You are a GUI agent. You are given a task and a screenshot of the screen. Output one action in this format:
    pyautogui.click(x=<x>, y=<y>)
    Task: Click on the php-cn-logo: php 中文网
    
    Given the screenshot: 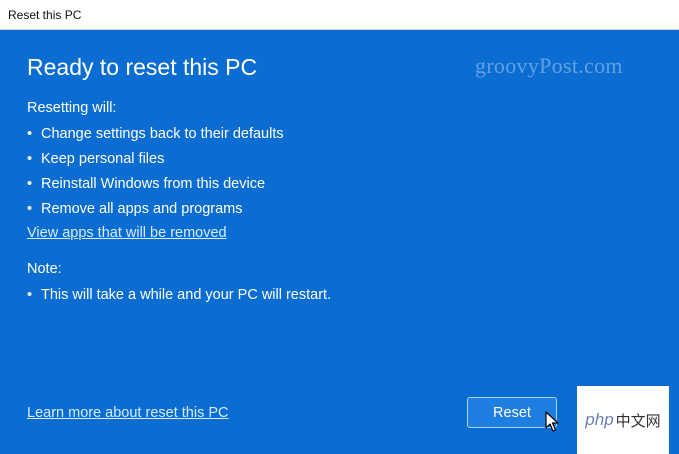 What is the action you would take?
    pyautogui.click(x=623, y=420)
    